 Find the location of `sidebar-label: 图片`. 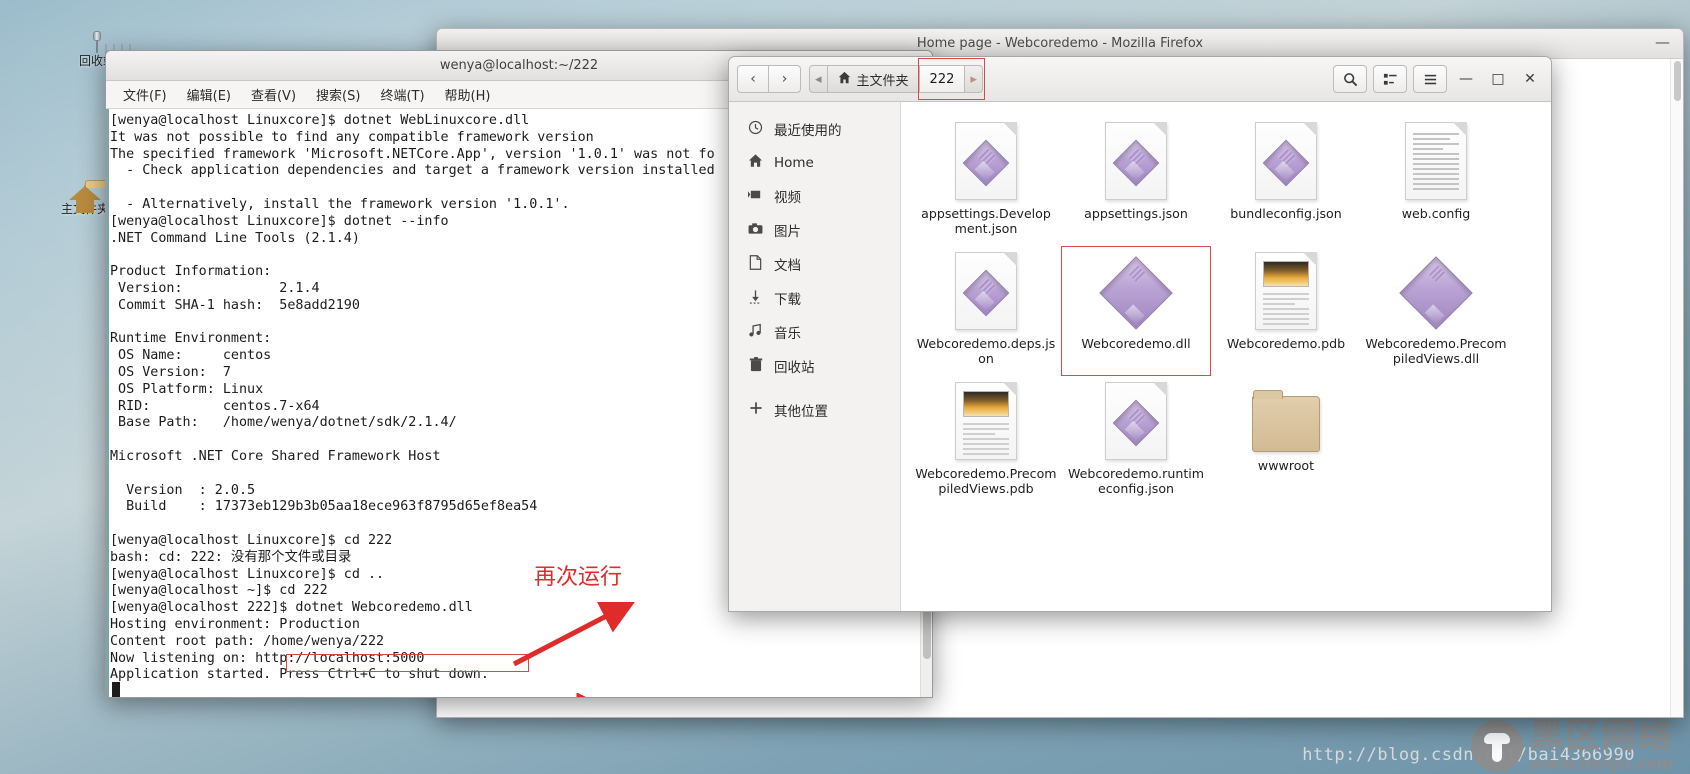

sidebar-label: 图片 is located at coordinates (787, 232).